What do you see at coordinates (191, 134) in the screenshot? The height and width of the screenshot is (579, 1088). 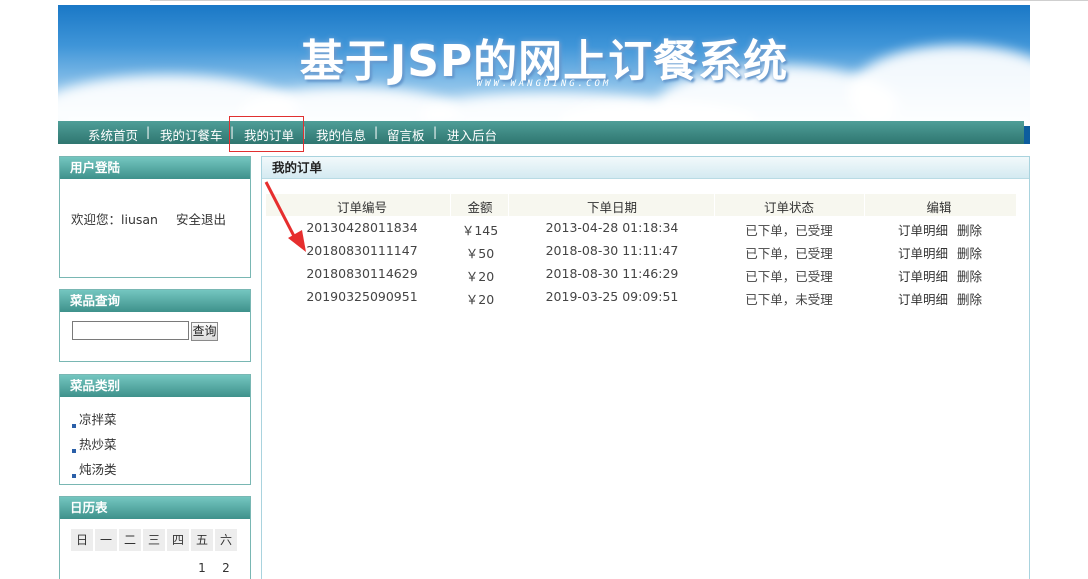 I see `nav-cart: 我的订餐车` at bounding box center [191, 134].